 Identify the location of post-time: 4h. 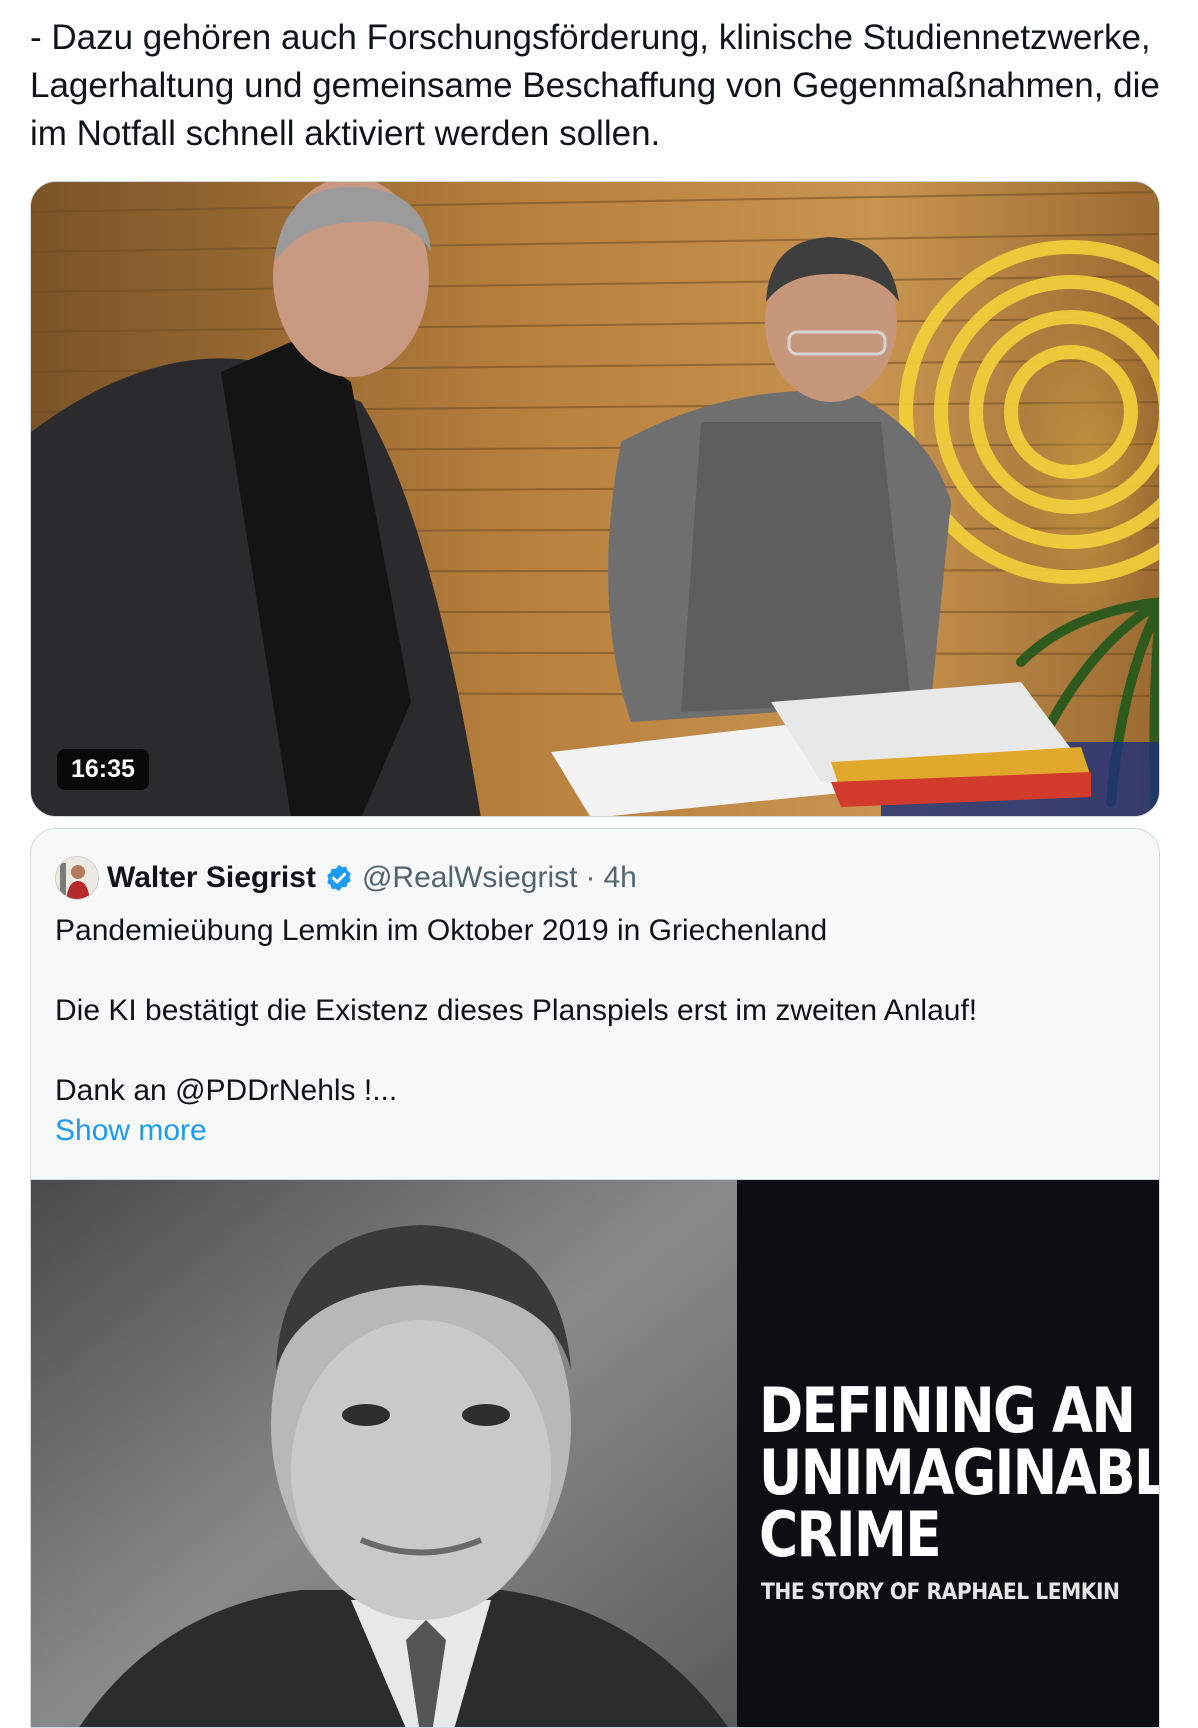
(619, 878).